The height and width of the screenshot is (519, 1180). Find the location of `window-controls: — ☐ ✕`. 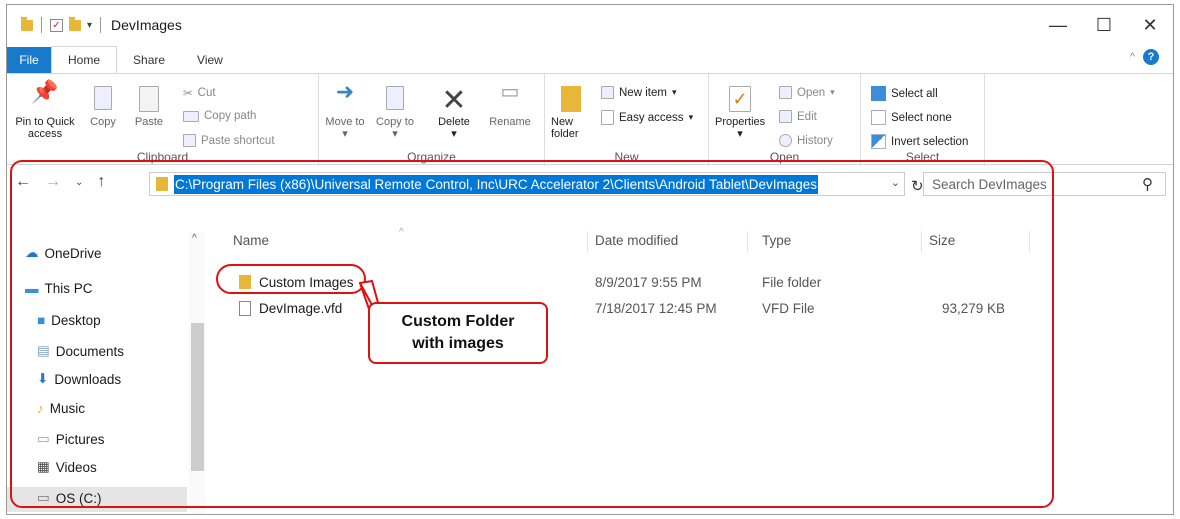

window-controls: — ☐ ✕ is located at coordinates (1104, 25).